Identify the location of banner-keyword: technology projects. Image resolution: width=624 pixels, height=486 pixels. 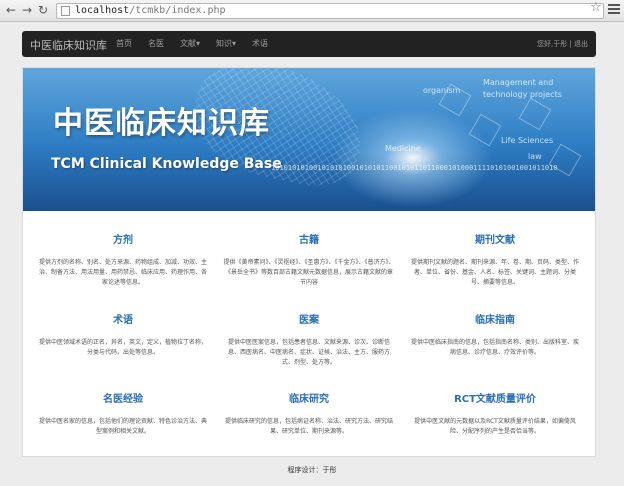
(522, 94).